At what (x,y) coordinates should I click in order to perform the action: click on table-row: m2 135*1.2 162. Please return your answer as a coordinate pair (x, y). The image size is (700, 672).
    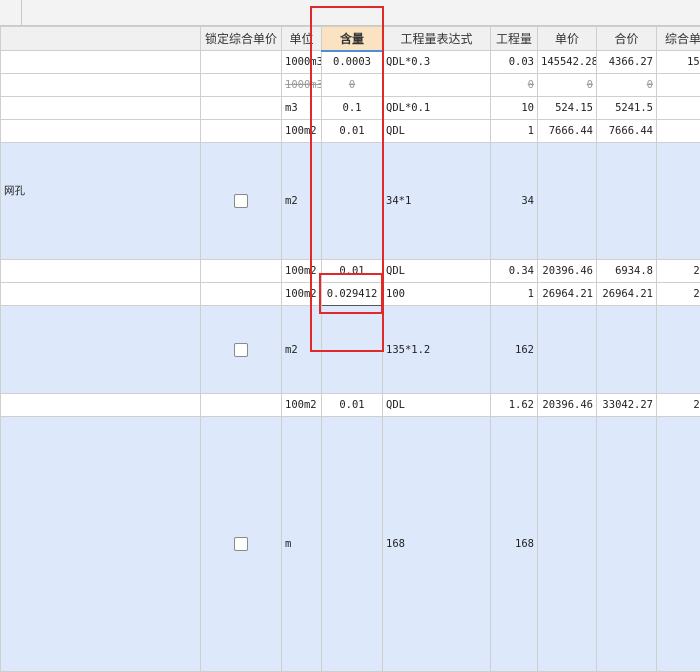
    Looking at the image, I should click on (350, 350).